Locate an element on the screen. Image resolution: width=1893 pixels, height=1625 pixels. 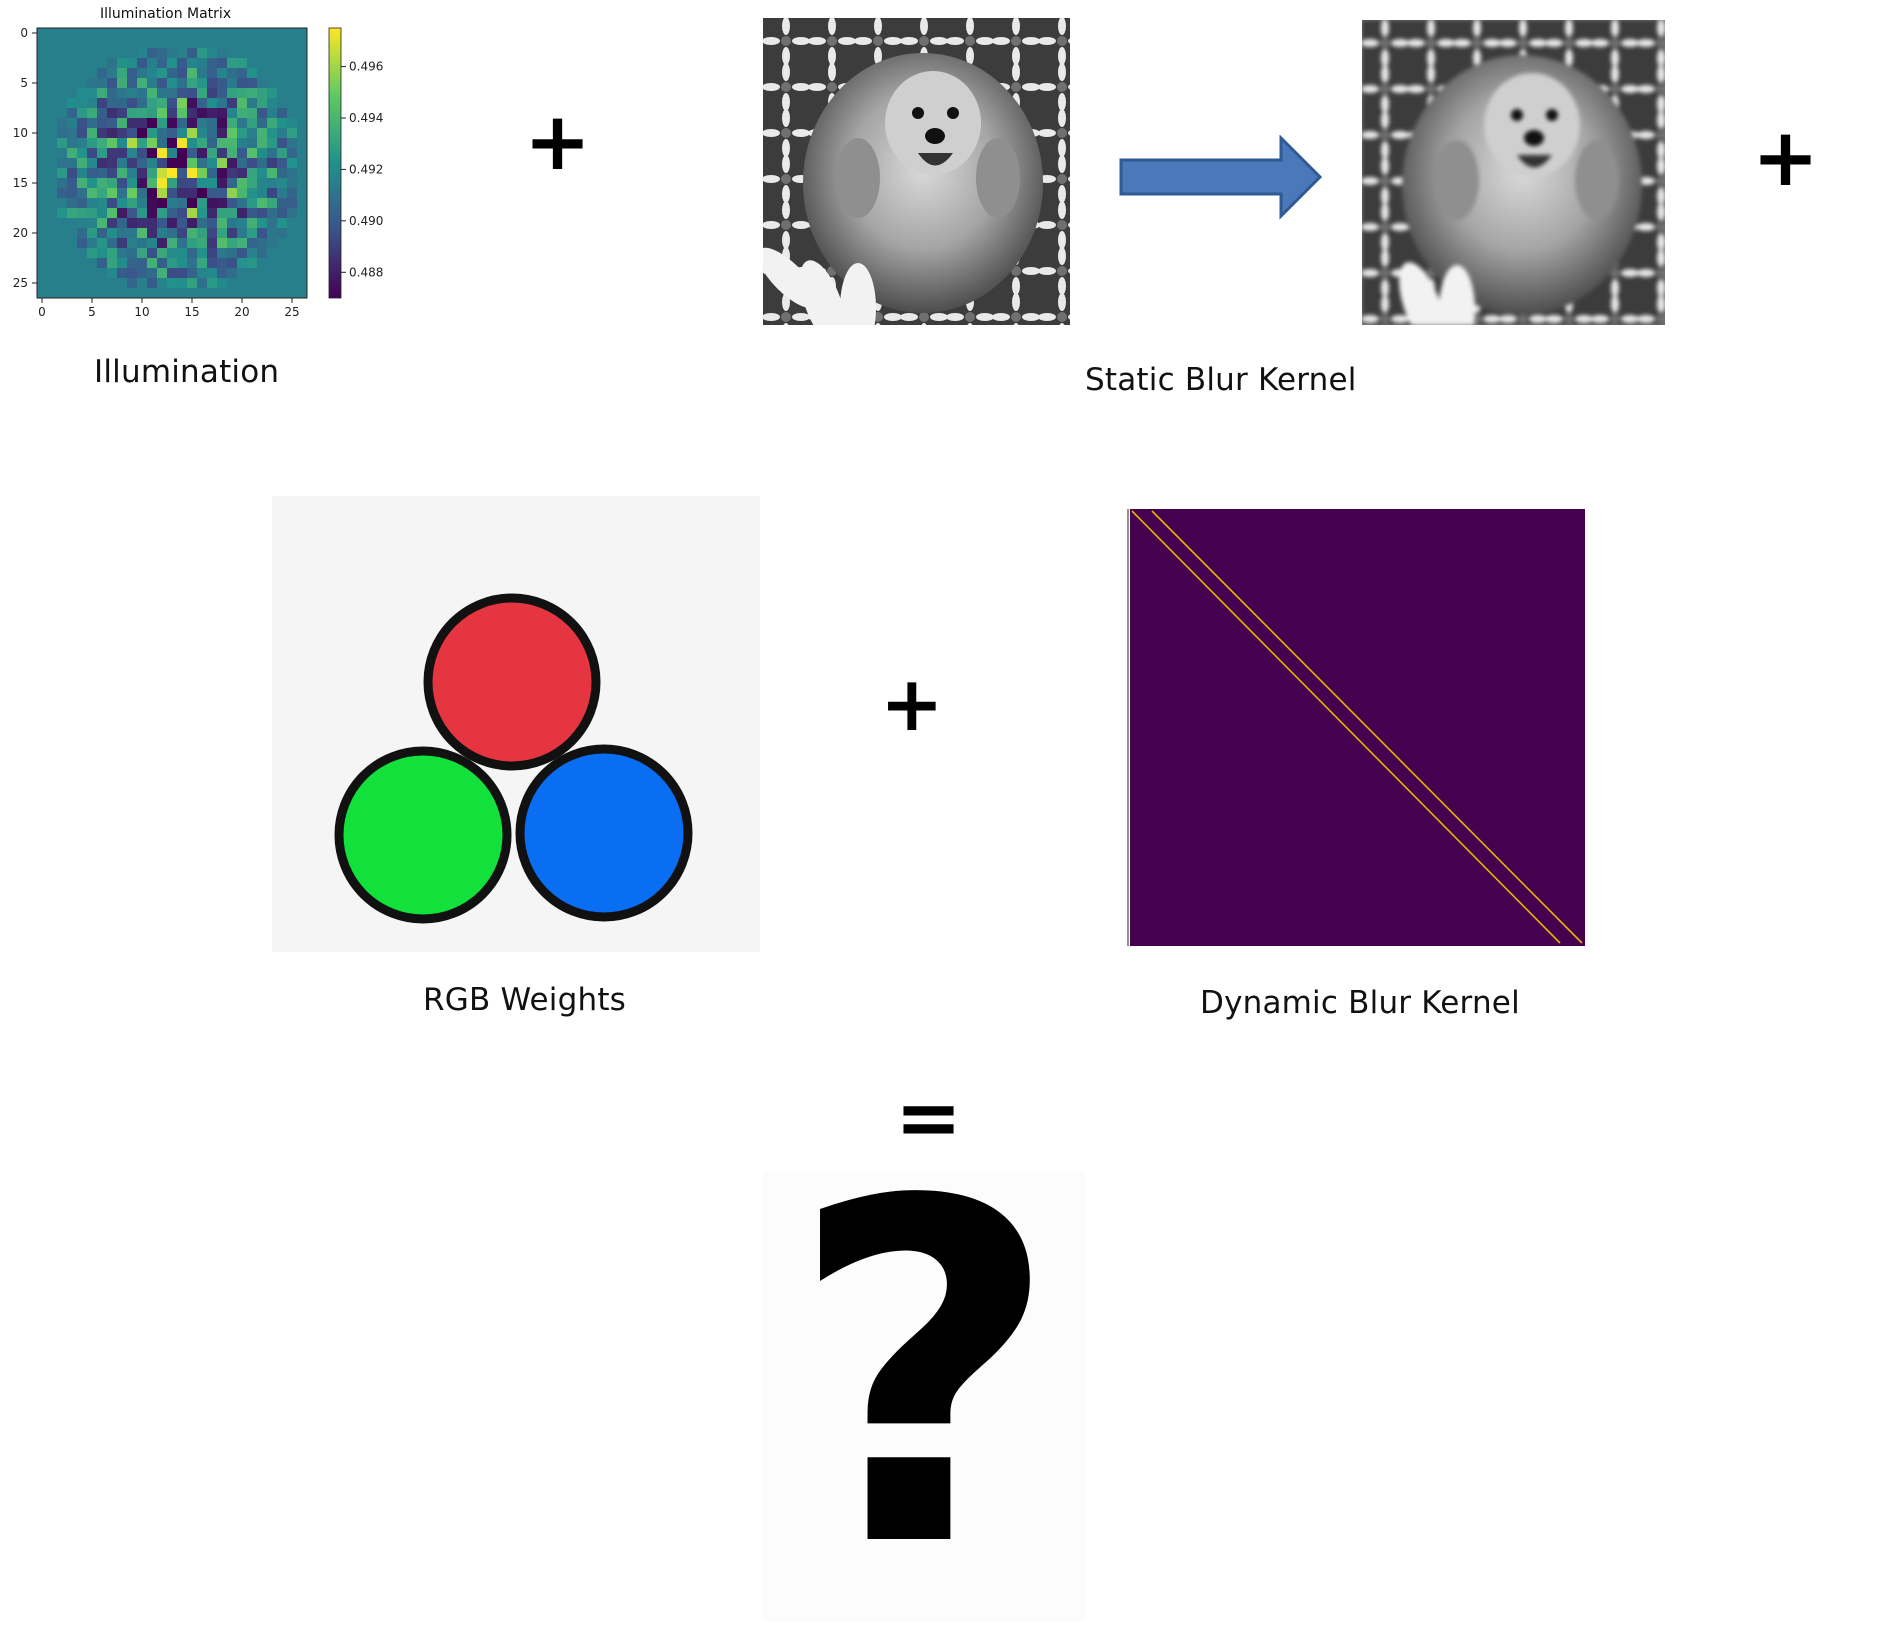
colorbar is located at coordinates (335, 163).